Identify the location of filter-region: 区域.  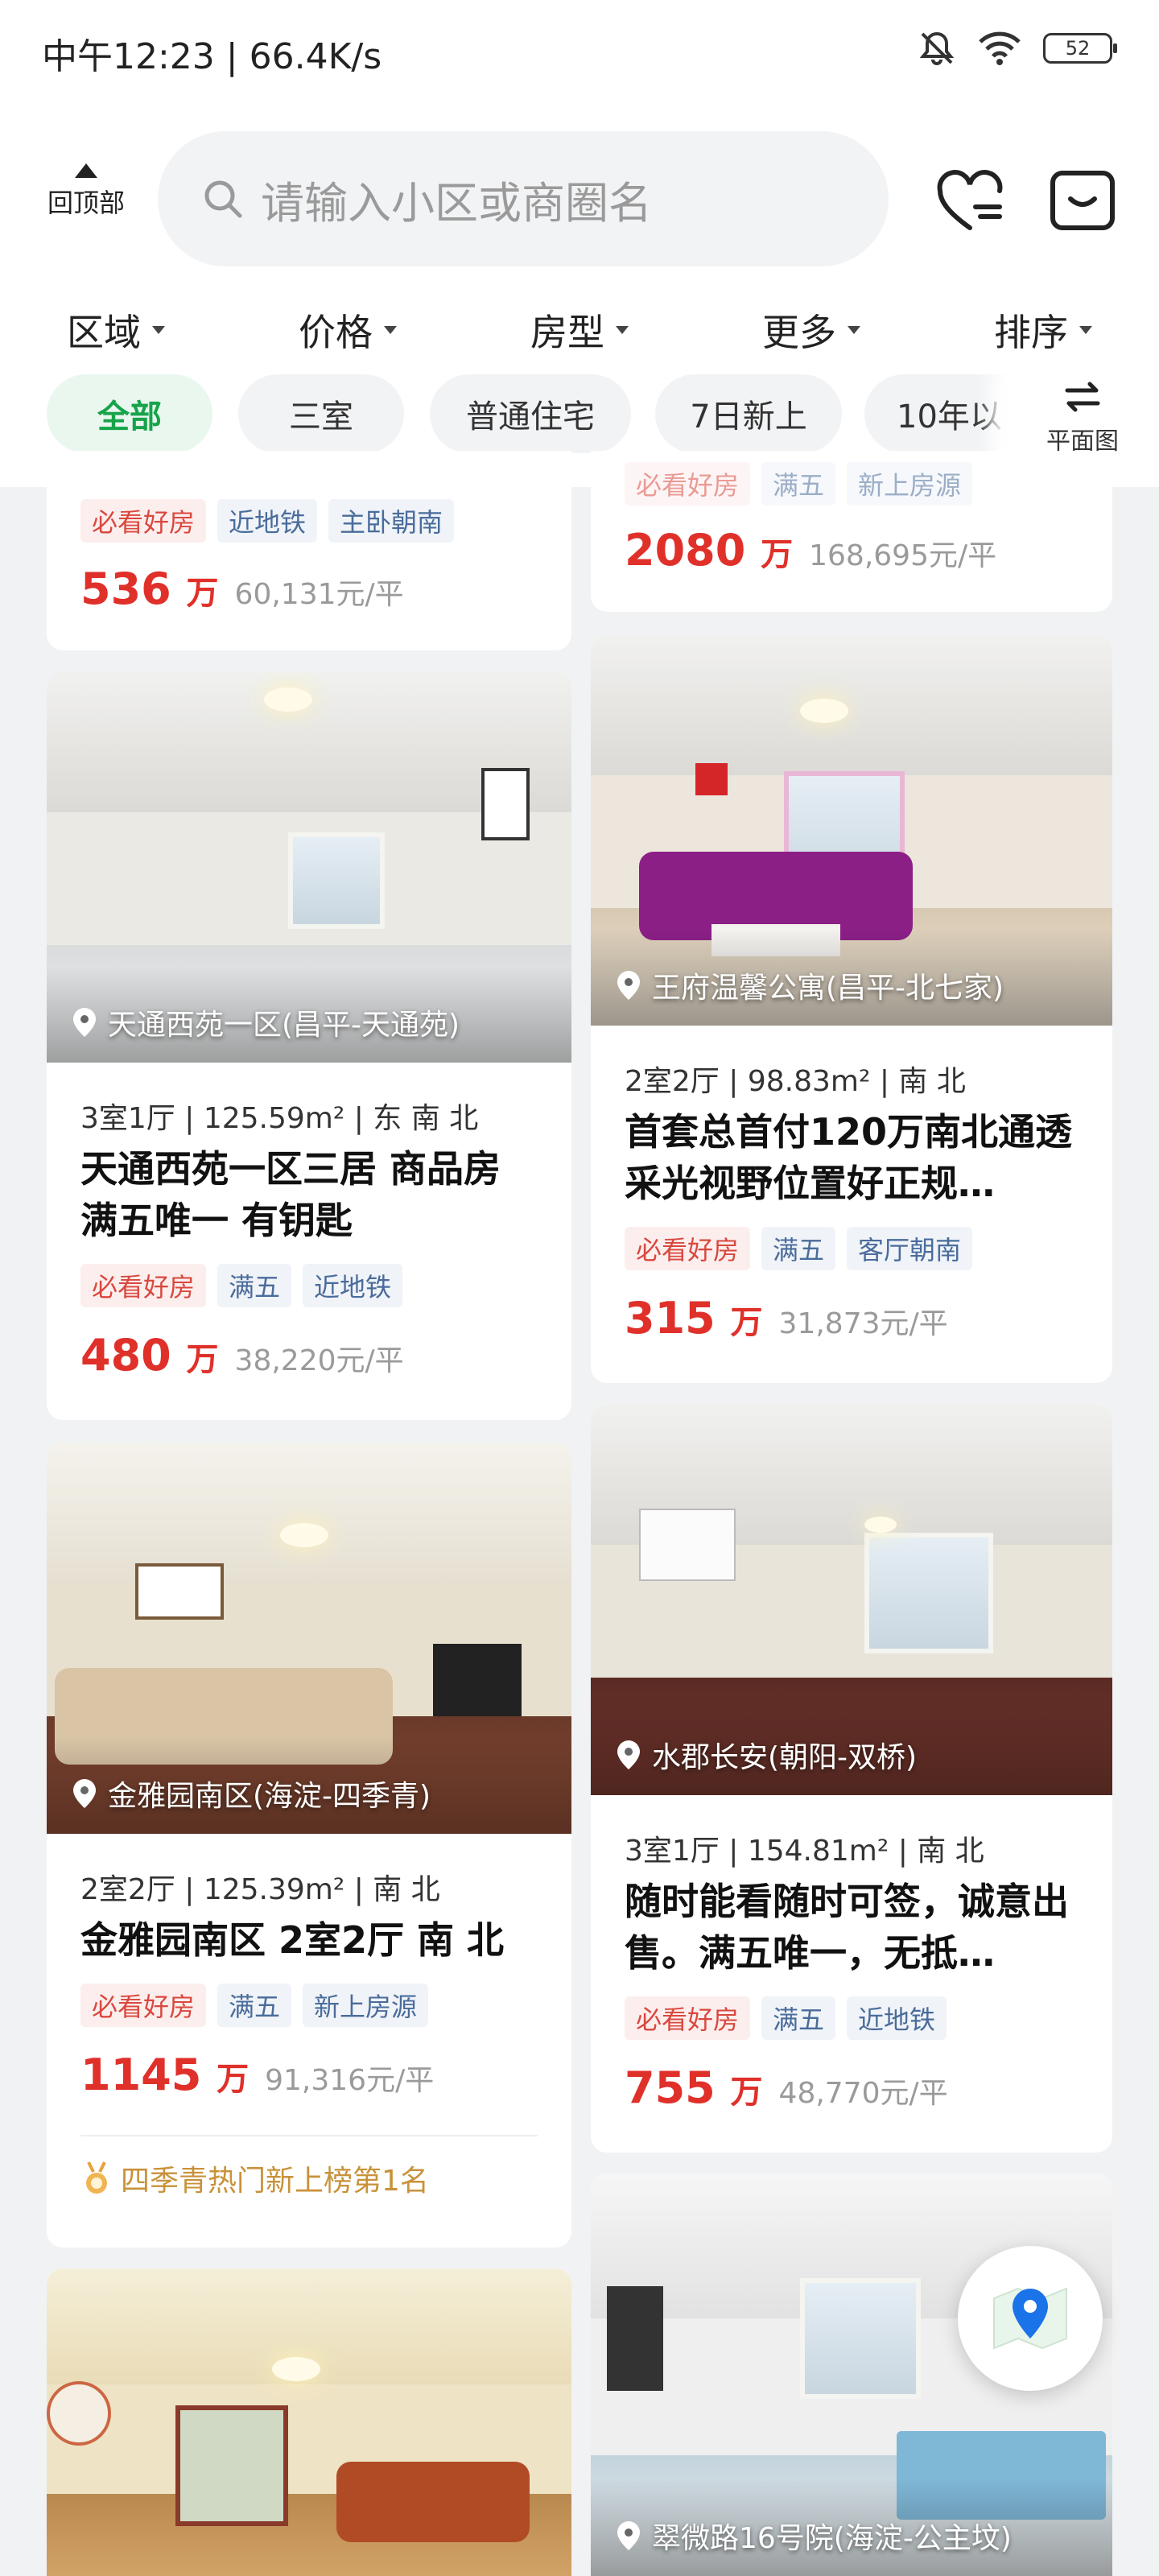
(116, 330).